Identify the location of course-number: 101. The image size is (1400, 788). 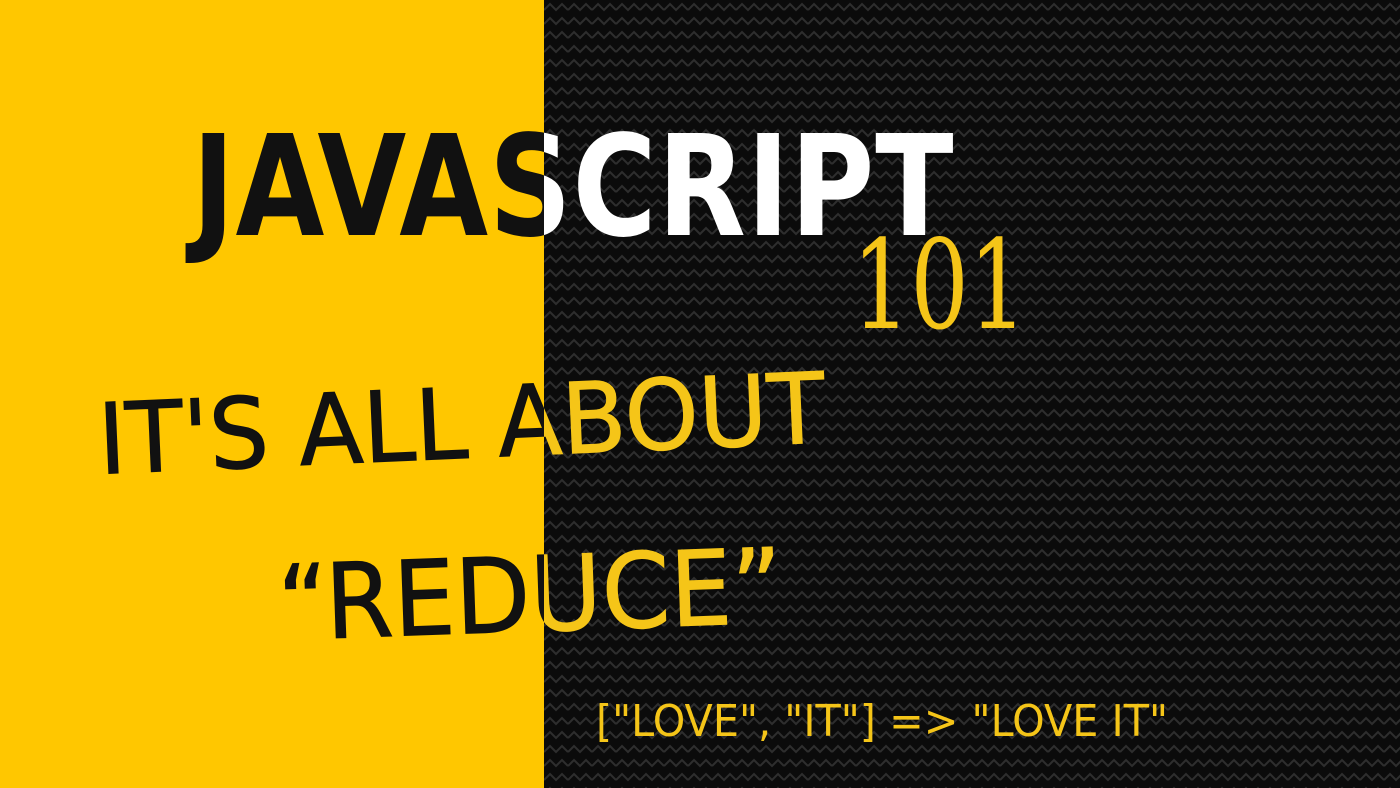
(940, 286).